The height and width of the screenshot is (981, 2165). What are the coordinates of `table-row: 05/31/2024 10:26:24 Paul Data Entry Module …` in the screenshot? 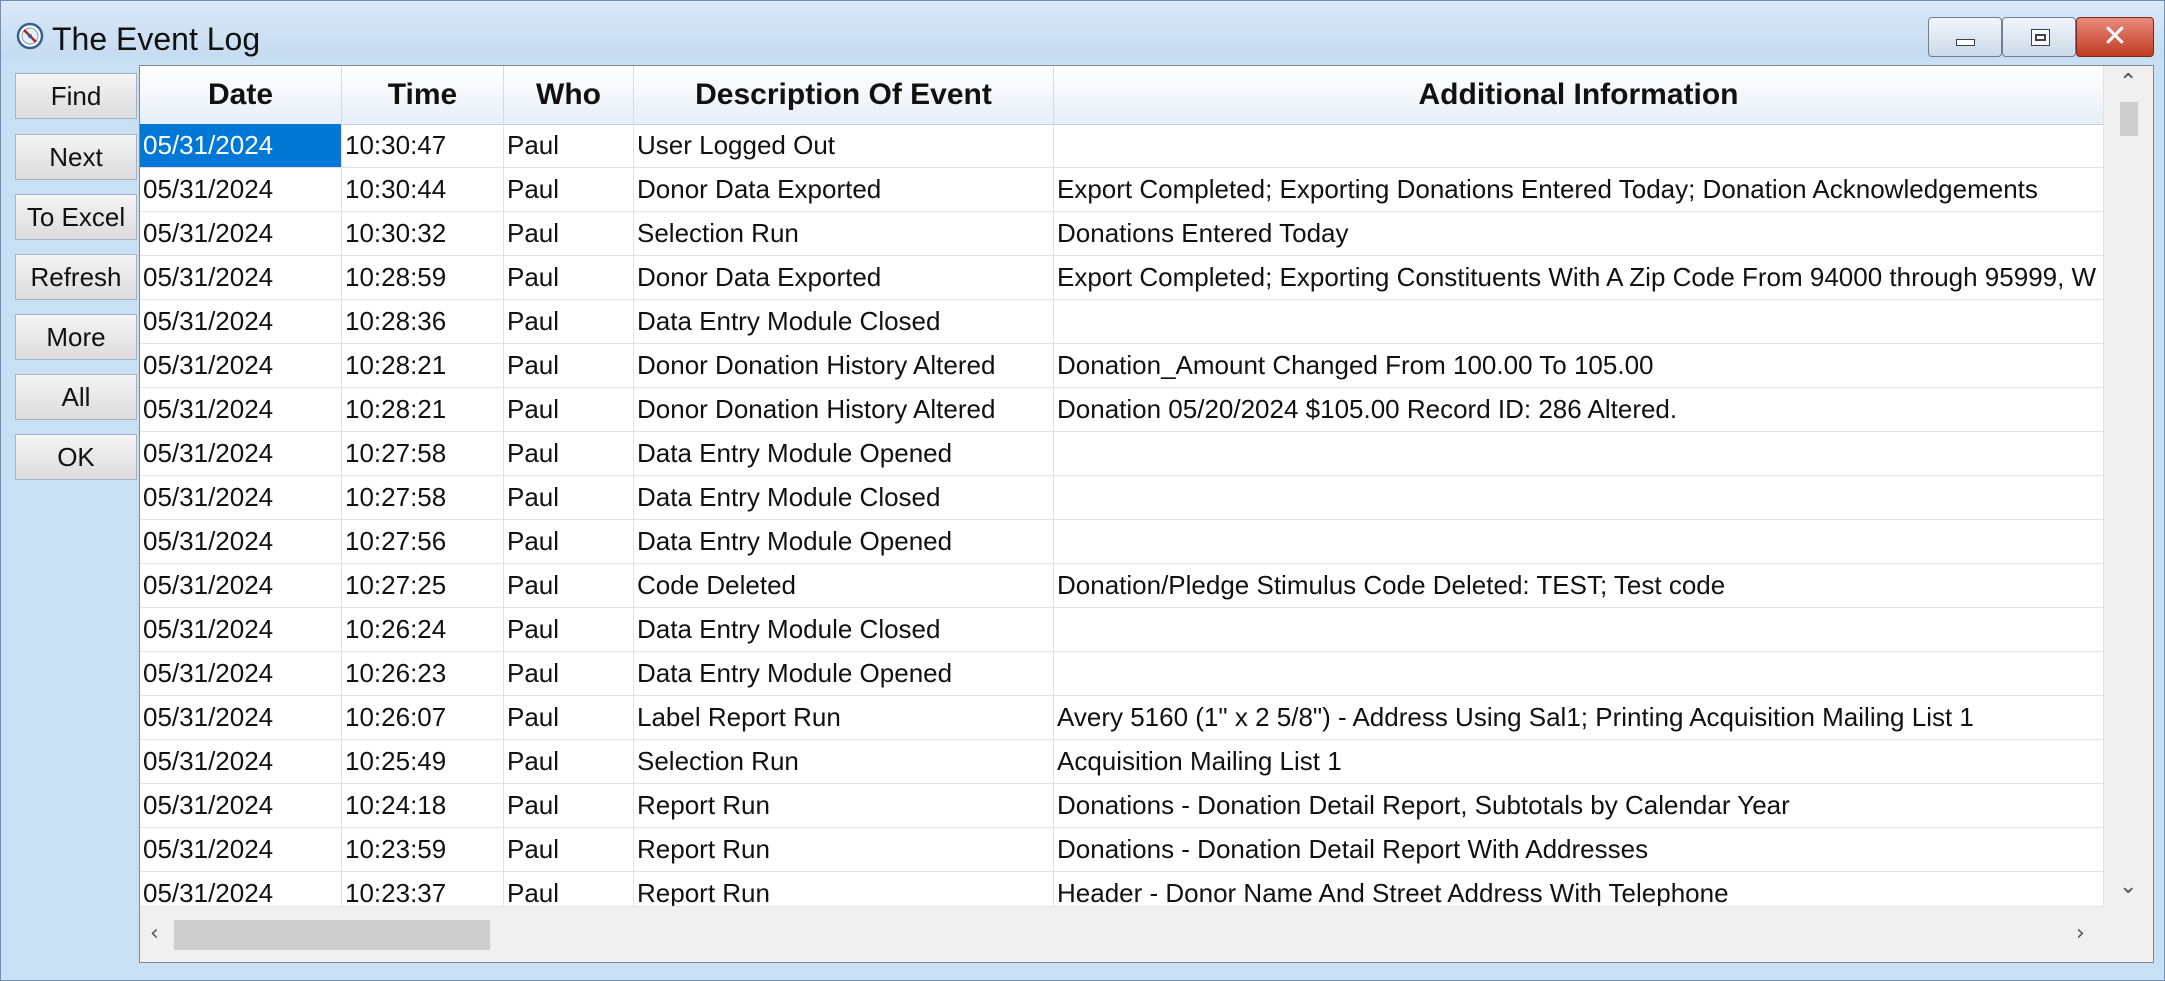 It's located at (1121, 630).